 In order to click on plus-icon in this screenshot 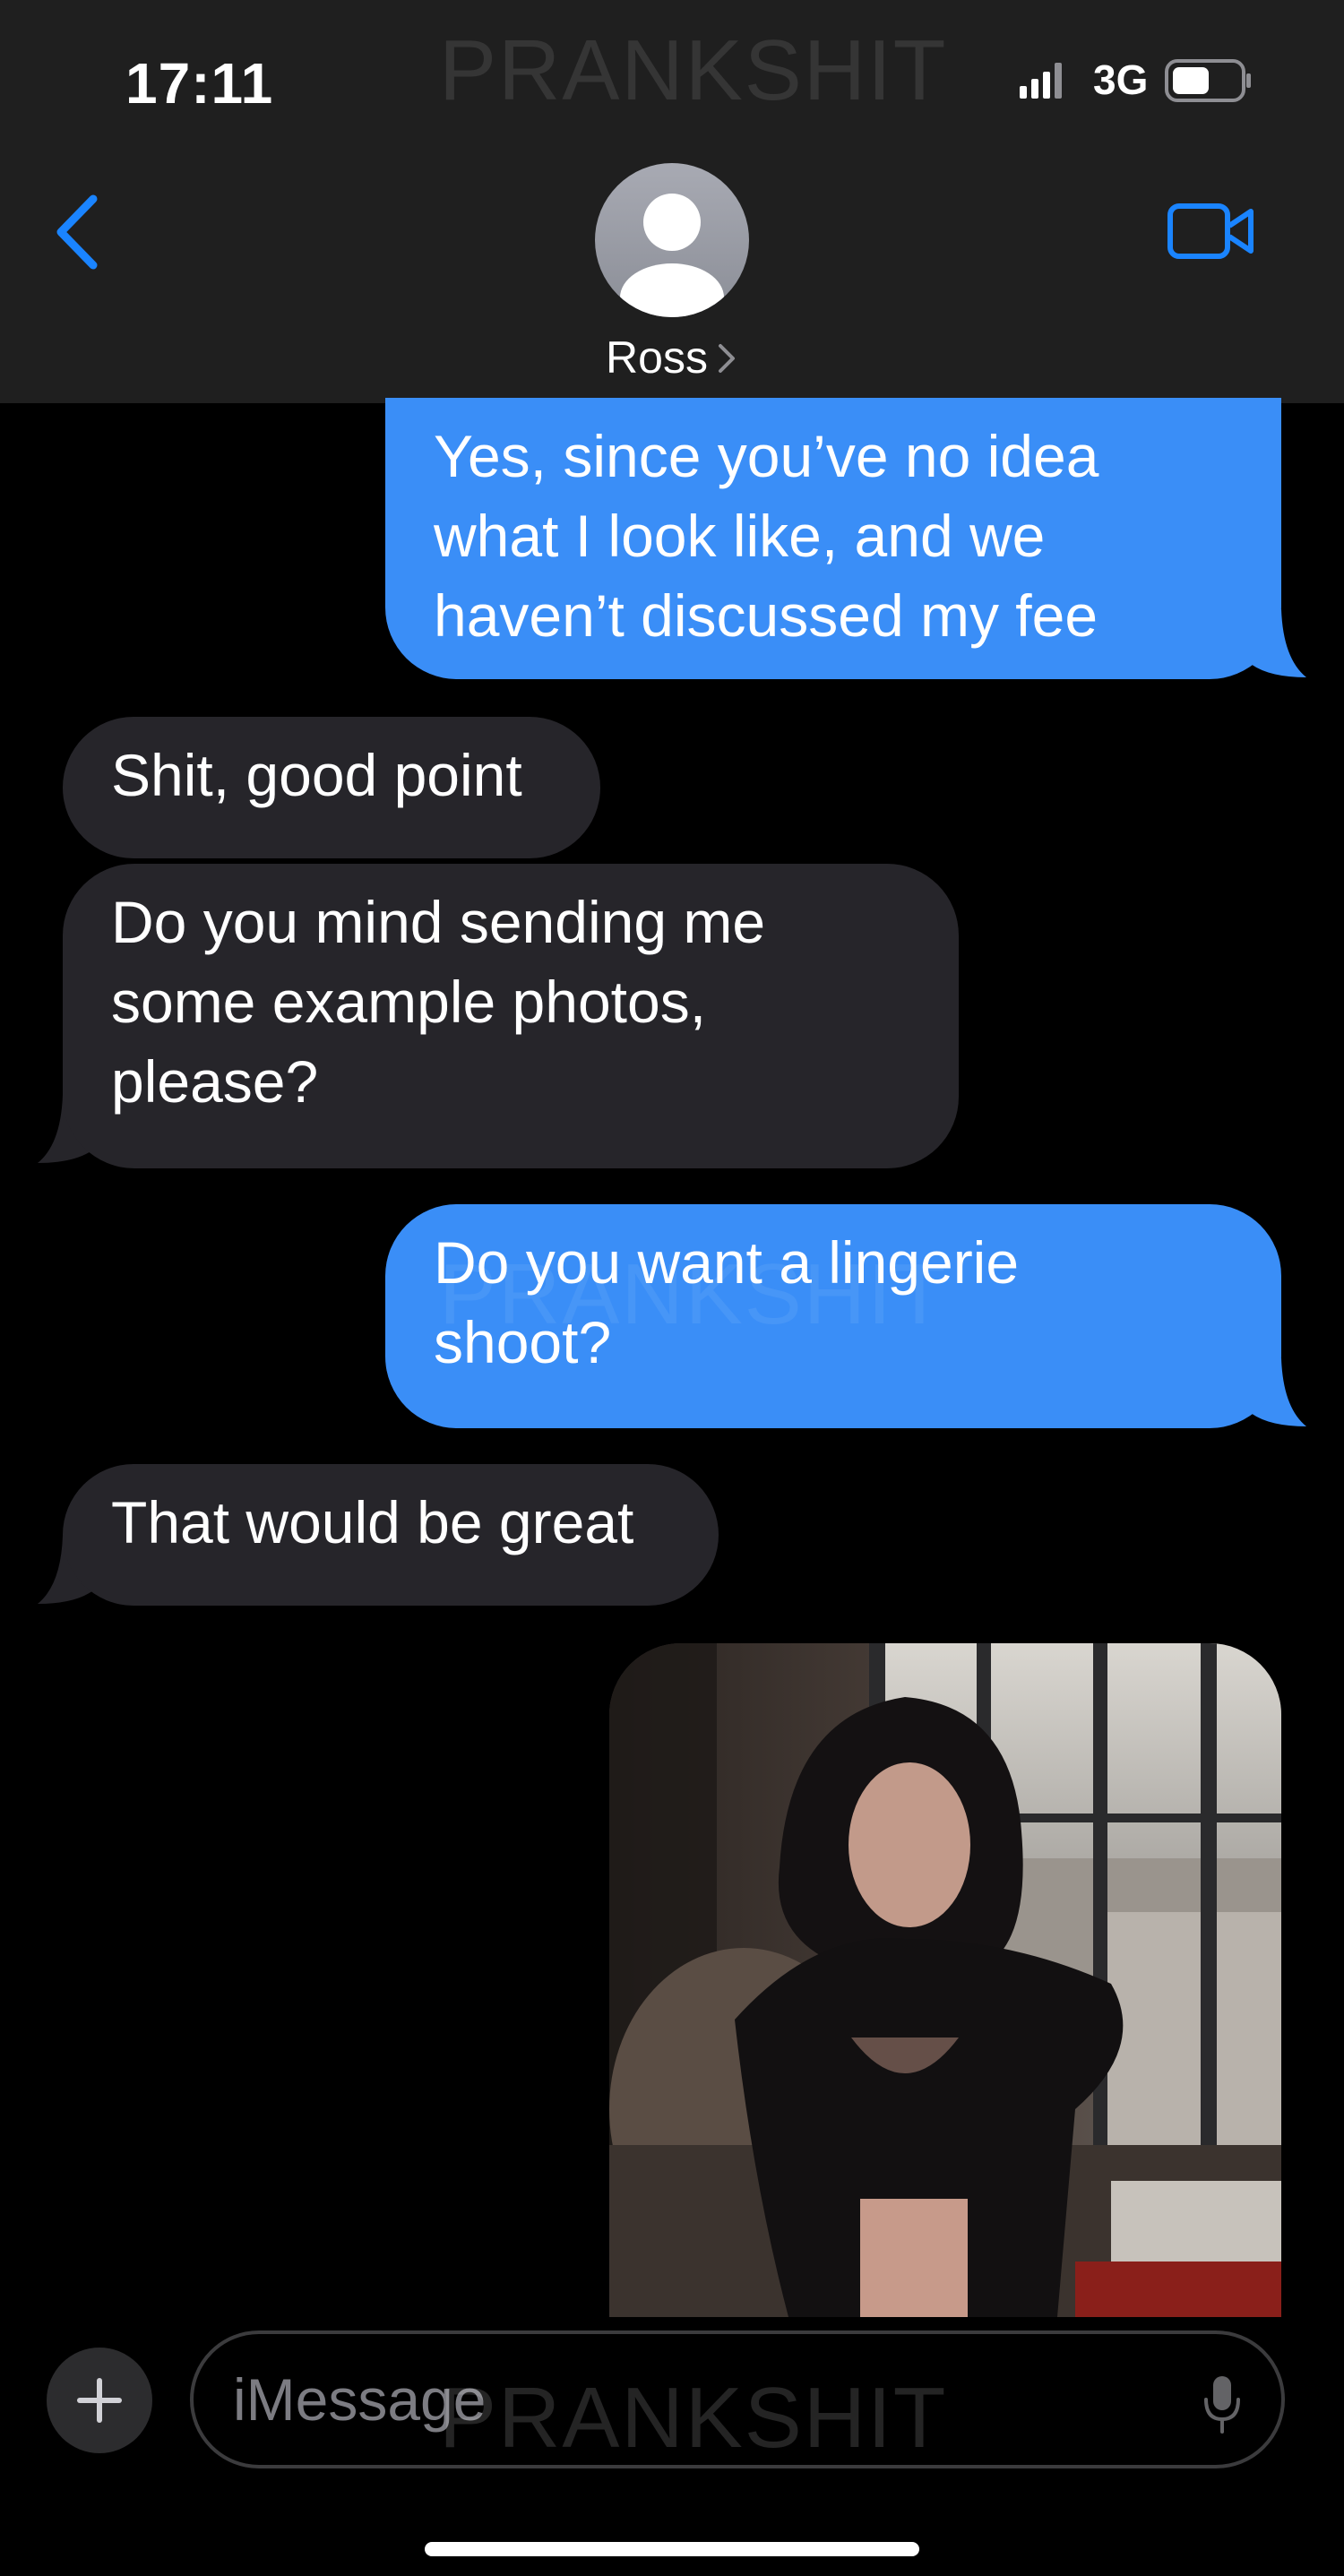, I will do `click(100, 2400)`.